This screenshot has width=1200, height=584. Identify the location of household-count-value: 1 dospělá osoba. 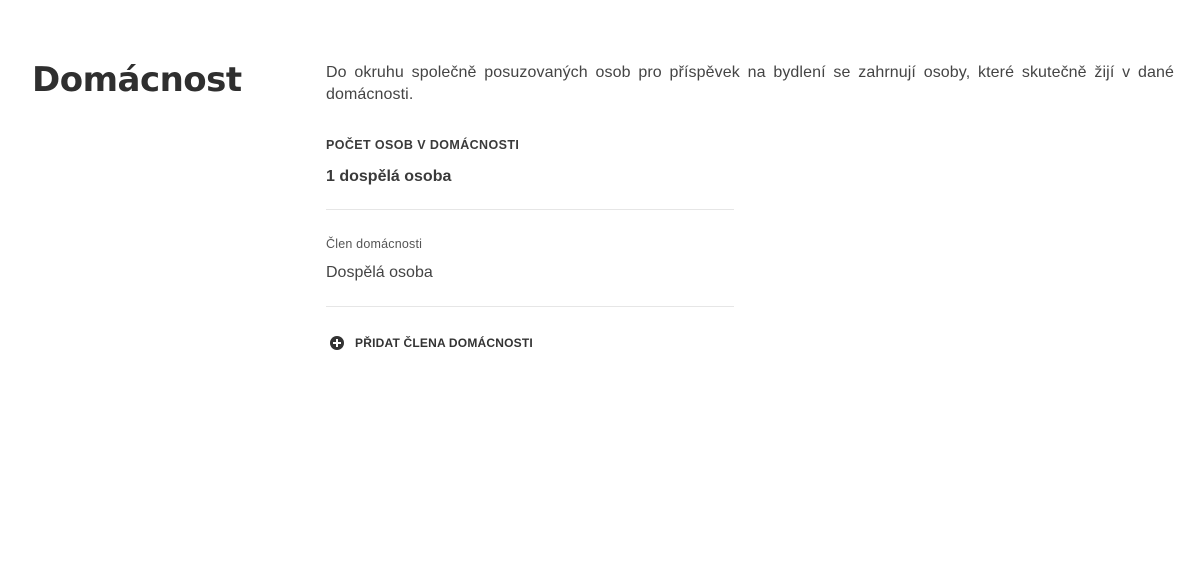
(389, 176).